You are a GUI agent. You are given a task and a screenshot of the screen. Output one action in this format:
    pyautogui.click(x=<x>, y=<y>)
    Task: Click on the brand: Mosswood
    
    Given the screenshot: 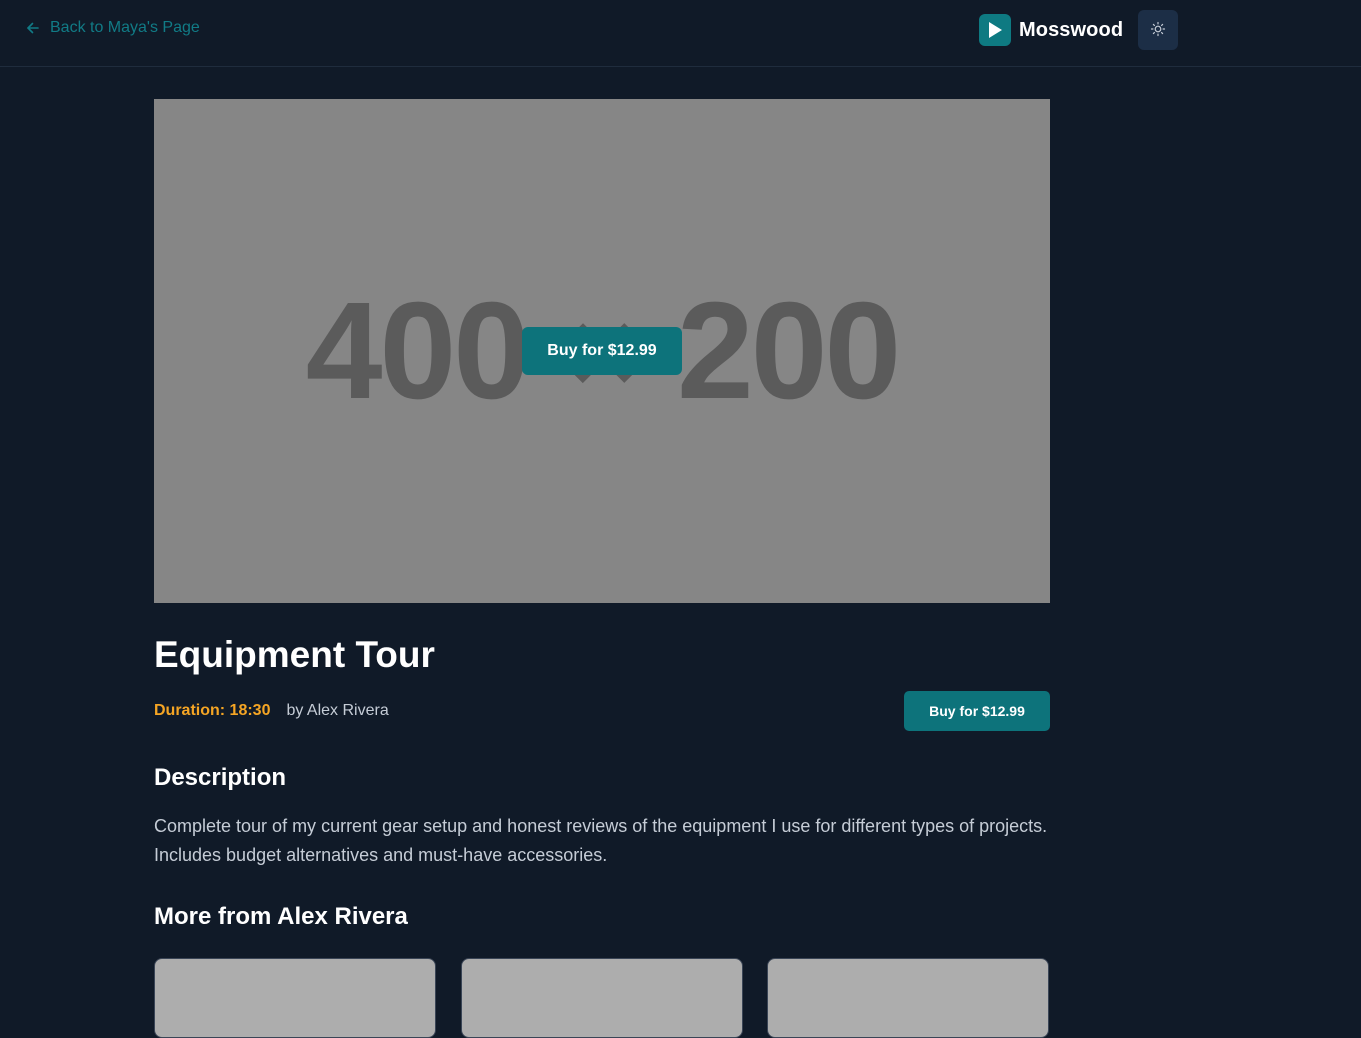 What is the action you would take?
    pyautogui.click(x=1051, y=30)
    